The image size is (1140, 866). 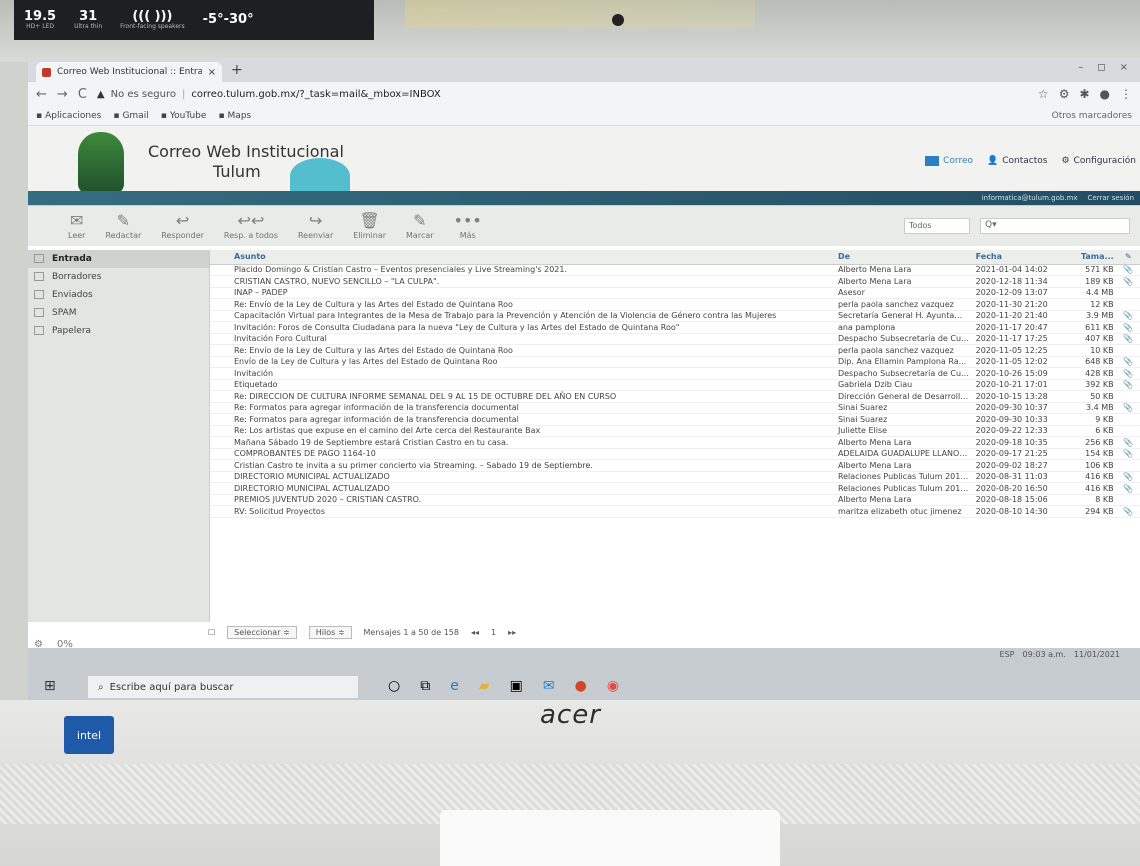 What do you see at coordinates (62, 94) in the screenshot?
I see `forward-icon: →` at bounding box center [62, 94].